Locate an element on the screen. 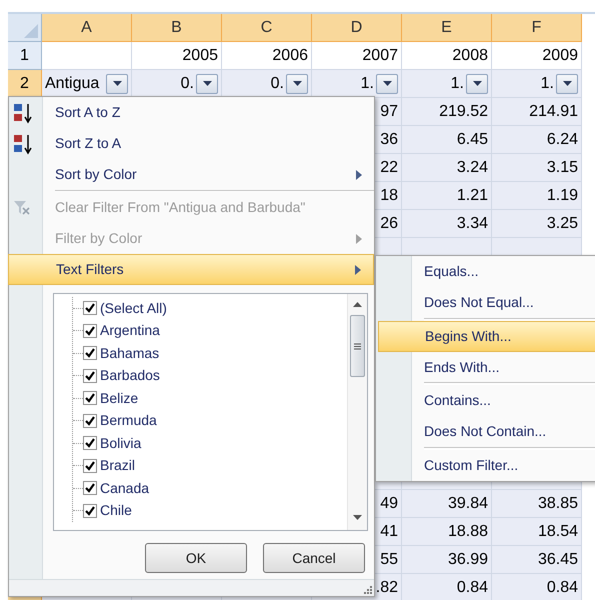 Image resolution: width=595 pixels, height=600 pixels. table-cell-text: Antigua is located at coordinates (72, 84).